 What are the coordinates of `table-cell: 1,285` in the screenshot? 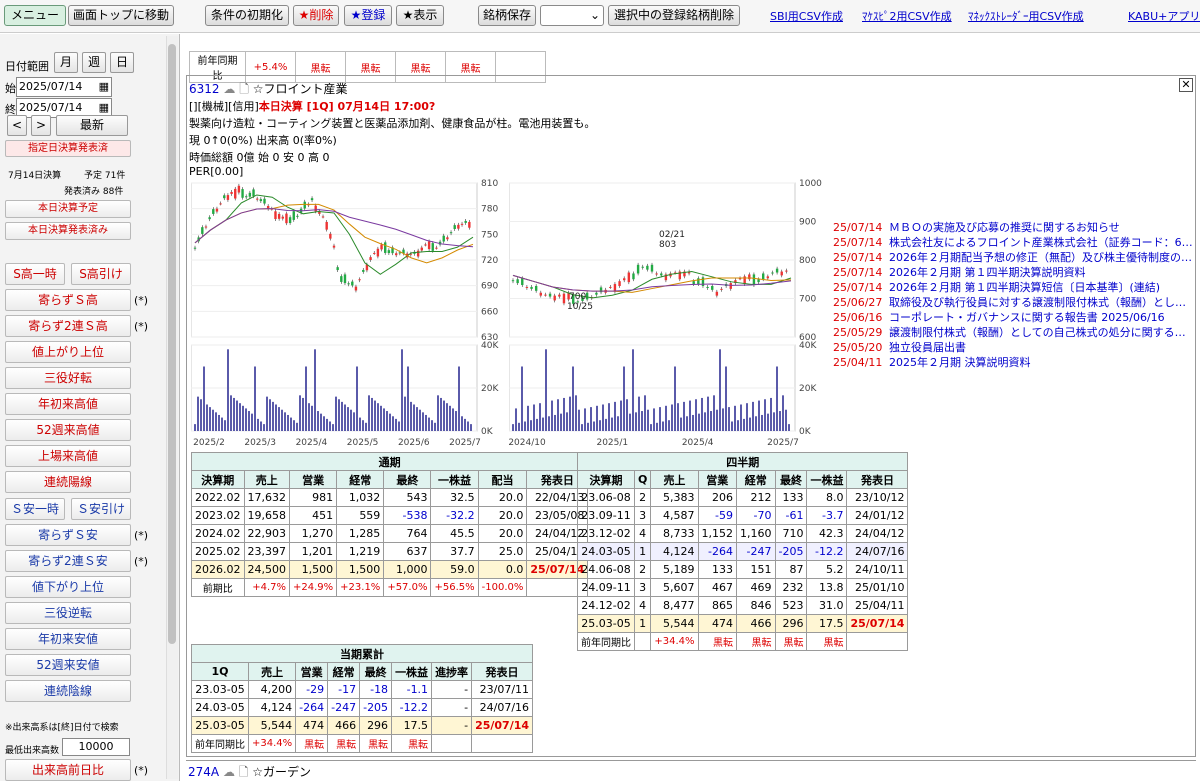 It's located at (360, 533).